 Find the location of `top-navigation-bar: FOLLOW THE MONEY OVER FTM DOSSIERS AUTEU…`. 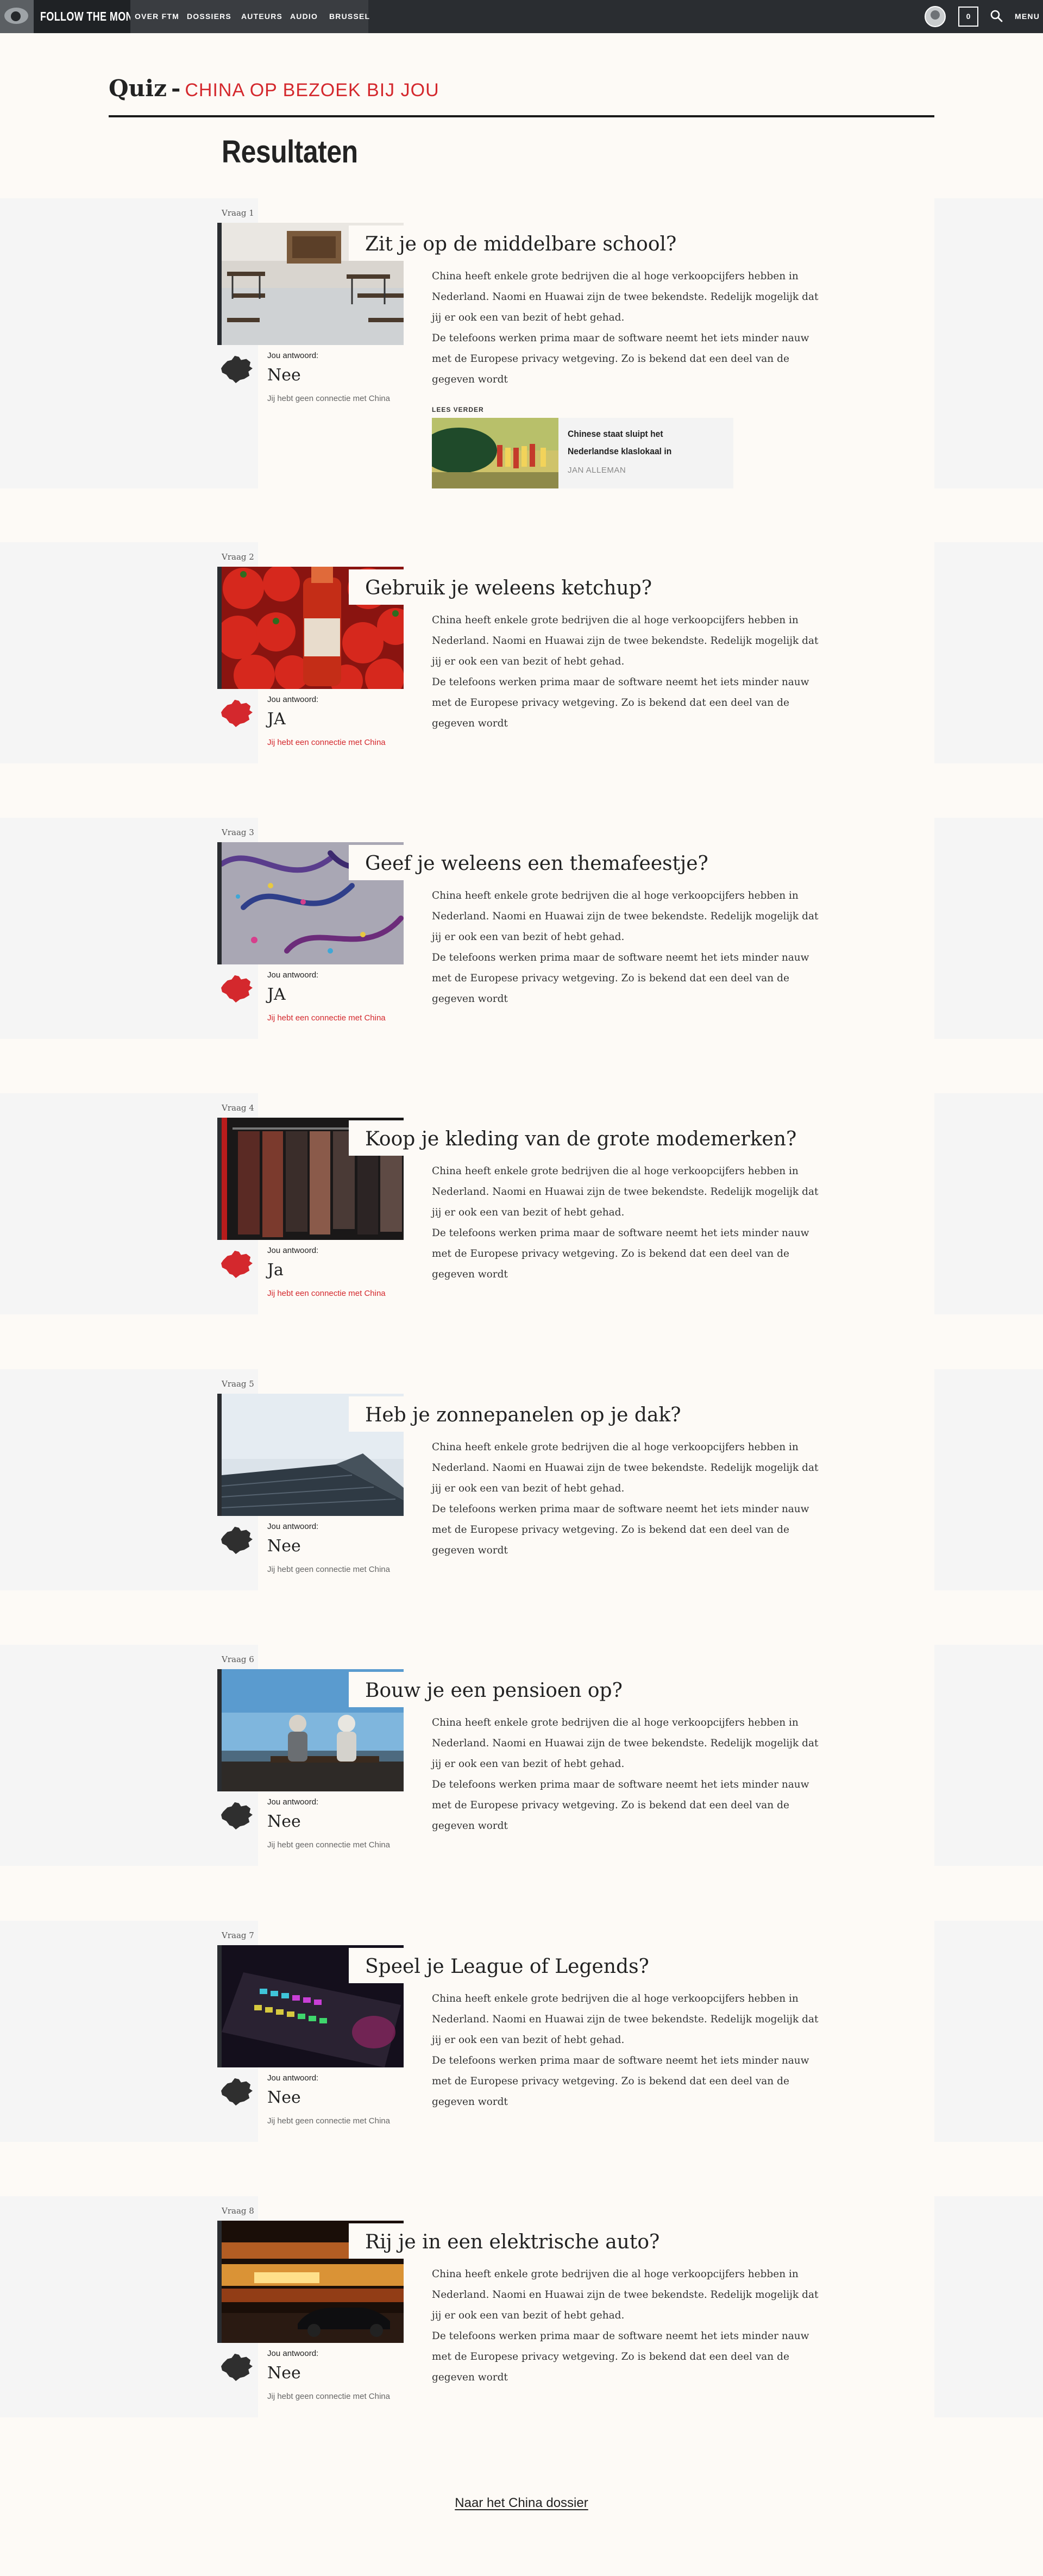

top-navigation-bar: FOLLOW THE MONEY OVER FTM DOSSIERS AUTEU… is located at coordinates (521, 16).